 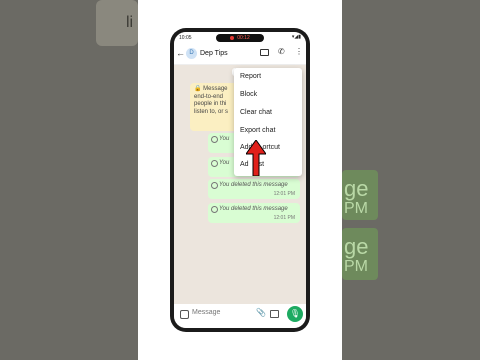 What do you see at coordinates (264, 52) in the screenshot?
I see `video-call-icon` at bounding box center [264, 52].